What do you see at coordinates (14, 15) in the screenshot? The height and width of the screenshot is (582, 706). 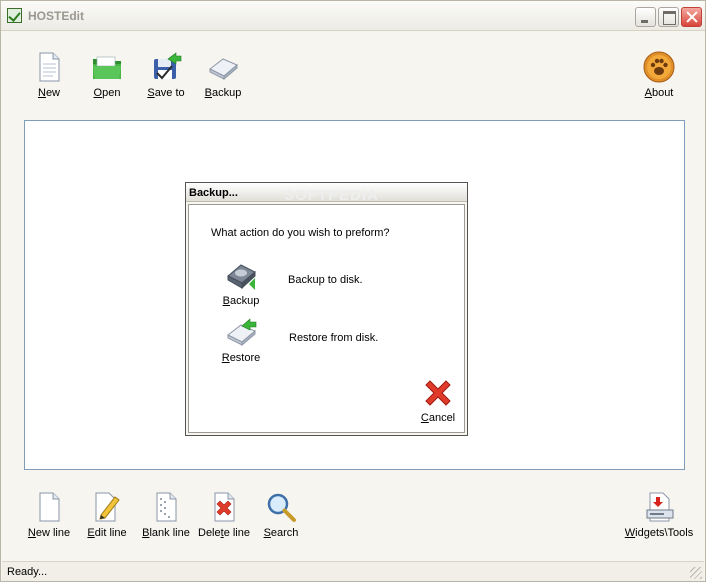 I see `app-icon` at bounding box center [14, 15].